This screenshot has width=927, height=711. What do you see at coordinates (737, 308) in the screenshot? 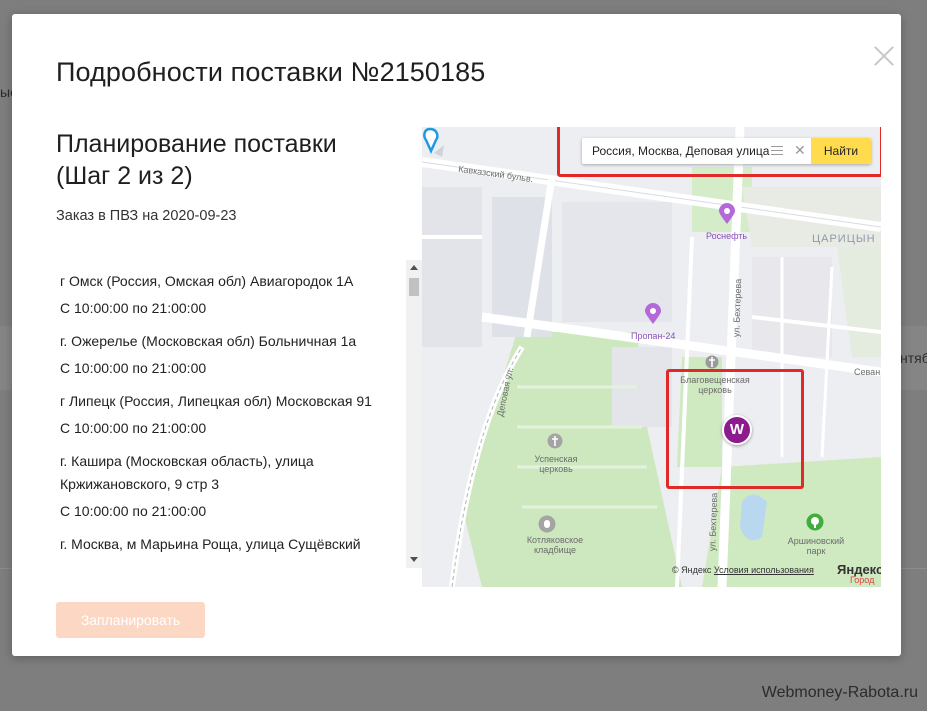
I see `map-label-bekhtereva-top: ул. Бехтерева` at bounding box center [737, 308].